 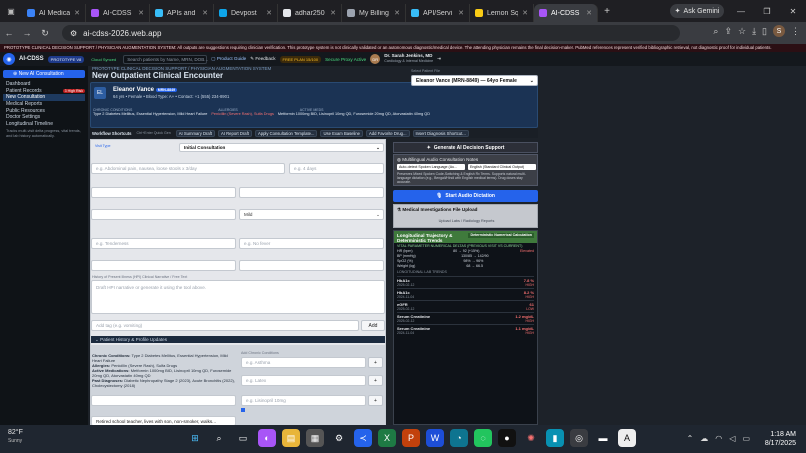 What do you see at coordinates (704, 438) in the screenshot?
I see `cloud-icon: ☁` at bounding box center [704, 438].